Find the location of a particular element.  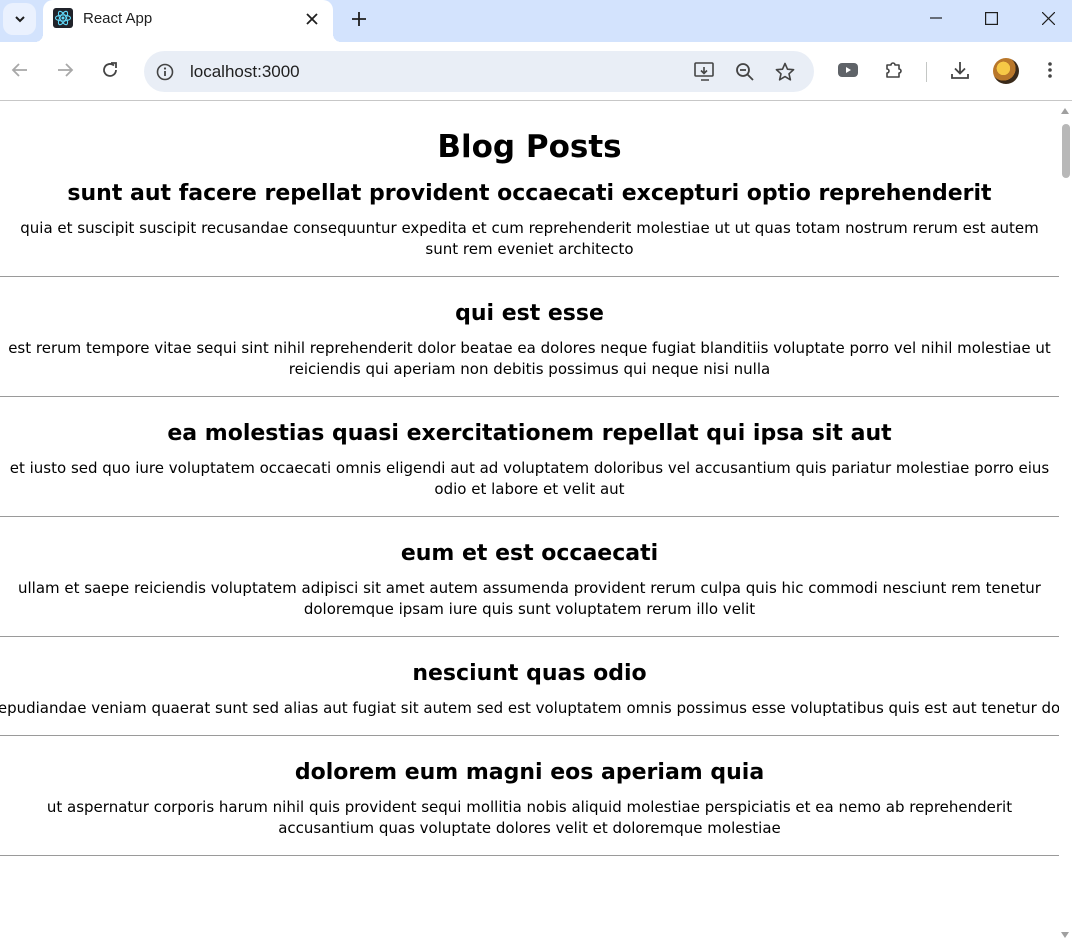

scroll-thumb is located at coordinates (1066, 151).